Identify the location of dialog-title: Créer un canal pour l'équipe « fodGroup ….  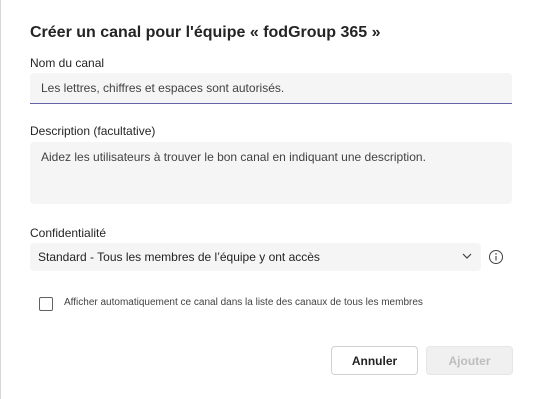
(205, 32).